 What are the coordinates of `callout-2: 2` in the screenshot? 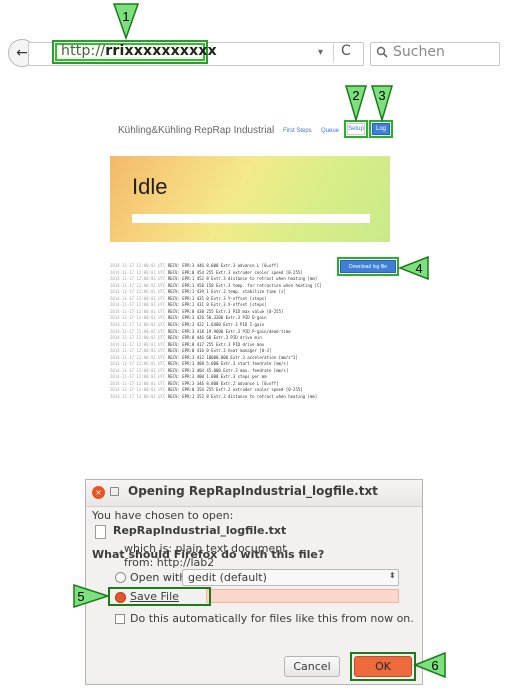 It's located at (356, 95).